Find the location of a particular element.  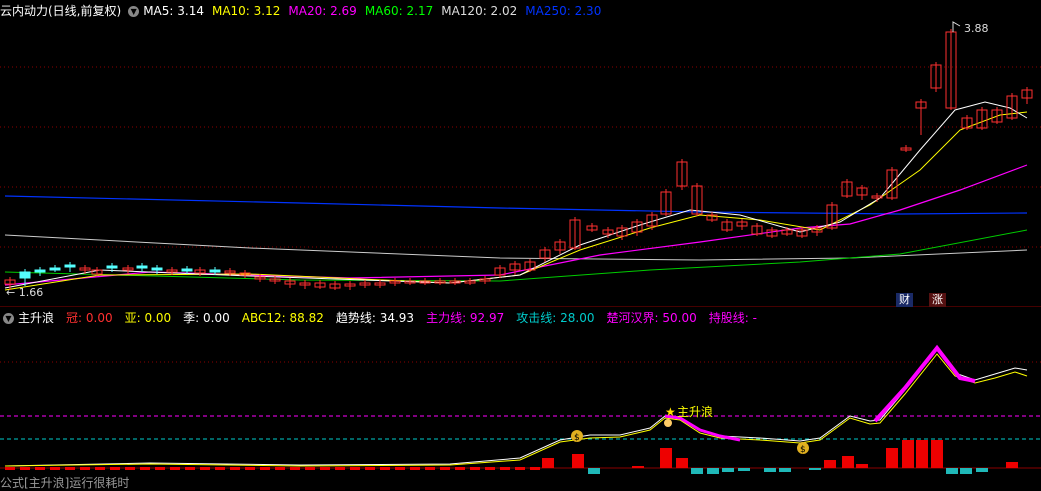

footer-status: 公式[主升浪]运行很耗时 is located at coordinates (65, 483).